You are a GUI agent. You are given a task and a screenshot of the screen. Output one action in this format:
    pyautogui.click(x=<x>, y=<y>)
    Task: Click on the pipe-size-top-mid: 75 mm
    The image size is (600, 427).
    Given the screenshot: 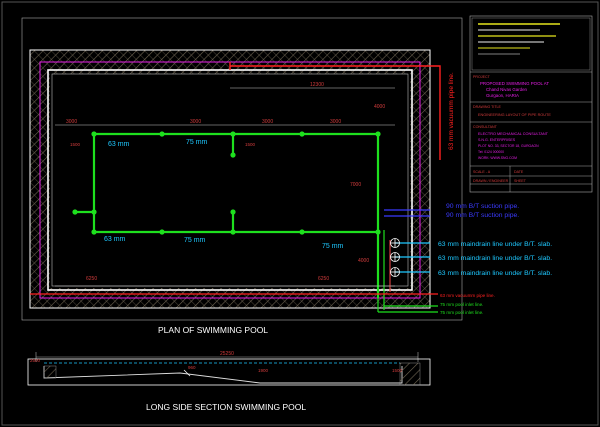 What is the action you would take?
    pyautogui.click(x=197, y=142)
    